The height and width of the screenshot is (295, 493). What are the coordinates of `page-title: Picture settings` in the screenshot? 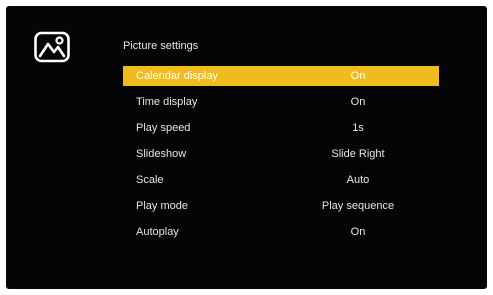 It's located at (161, 46).